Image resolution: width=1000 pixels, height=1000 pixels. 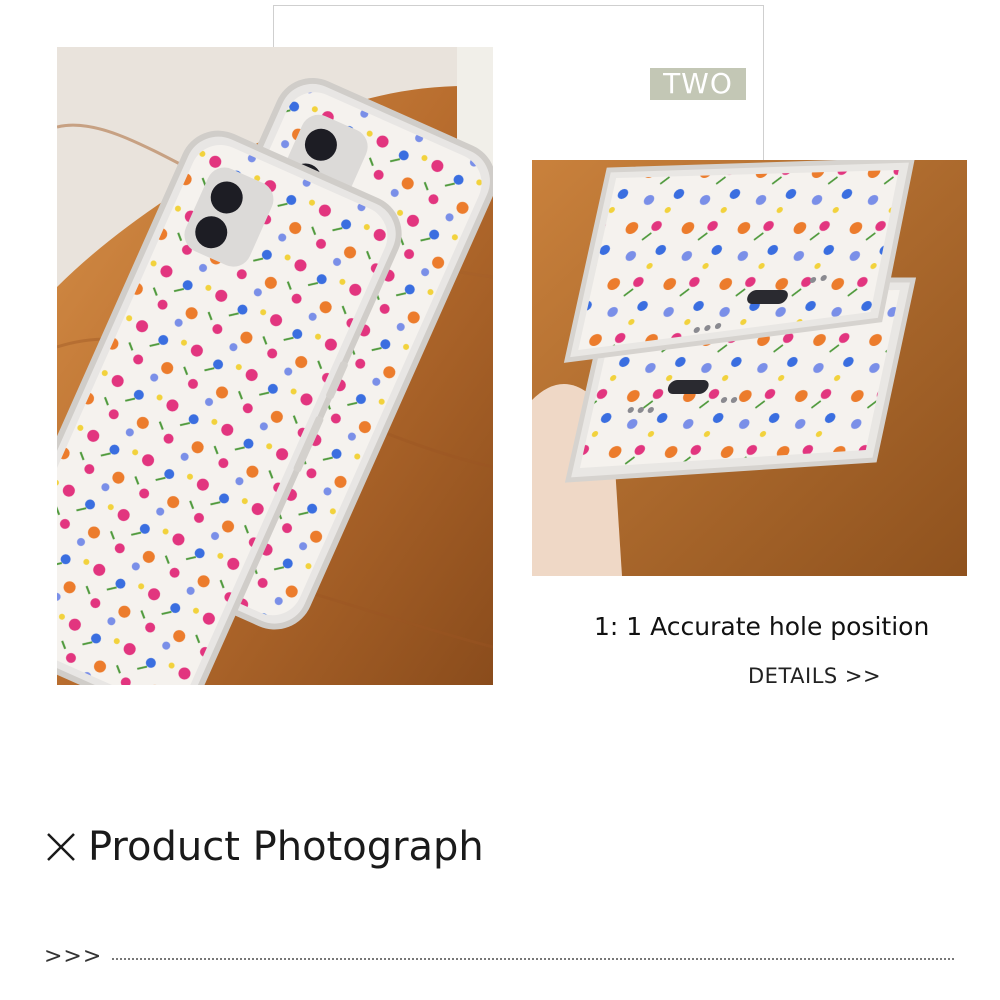 I want to click on section-heading: Product Photograph, so click(x=264, y=847).